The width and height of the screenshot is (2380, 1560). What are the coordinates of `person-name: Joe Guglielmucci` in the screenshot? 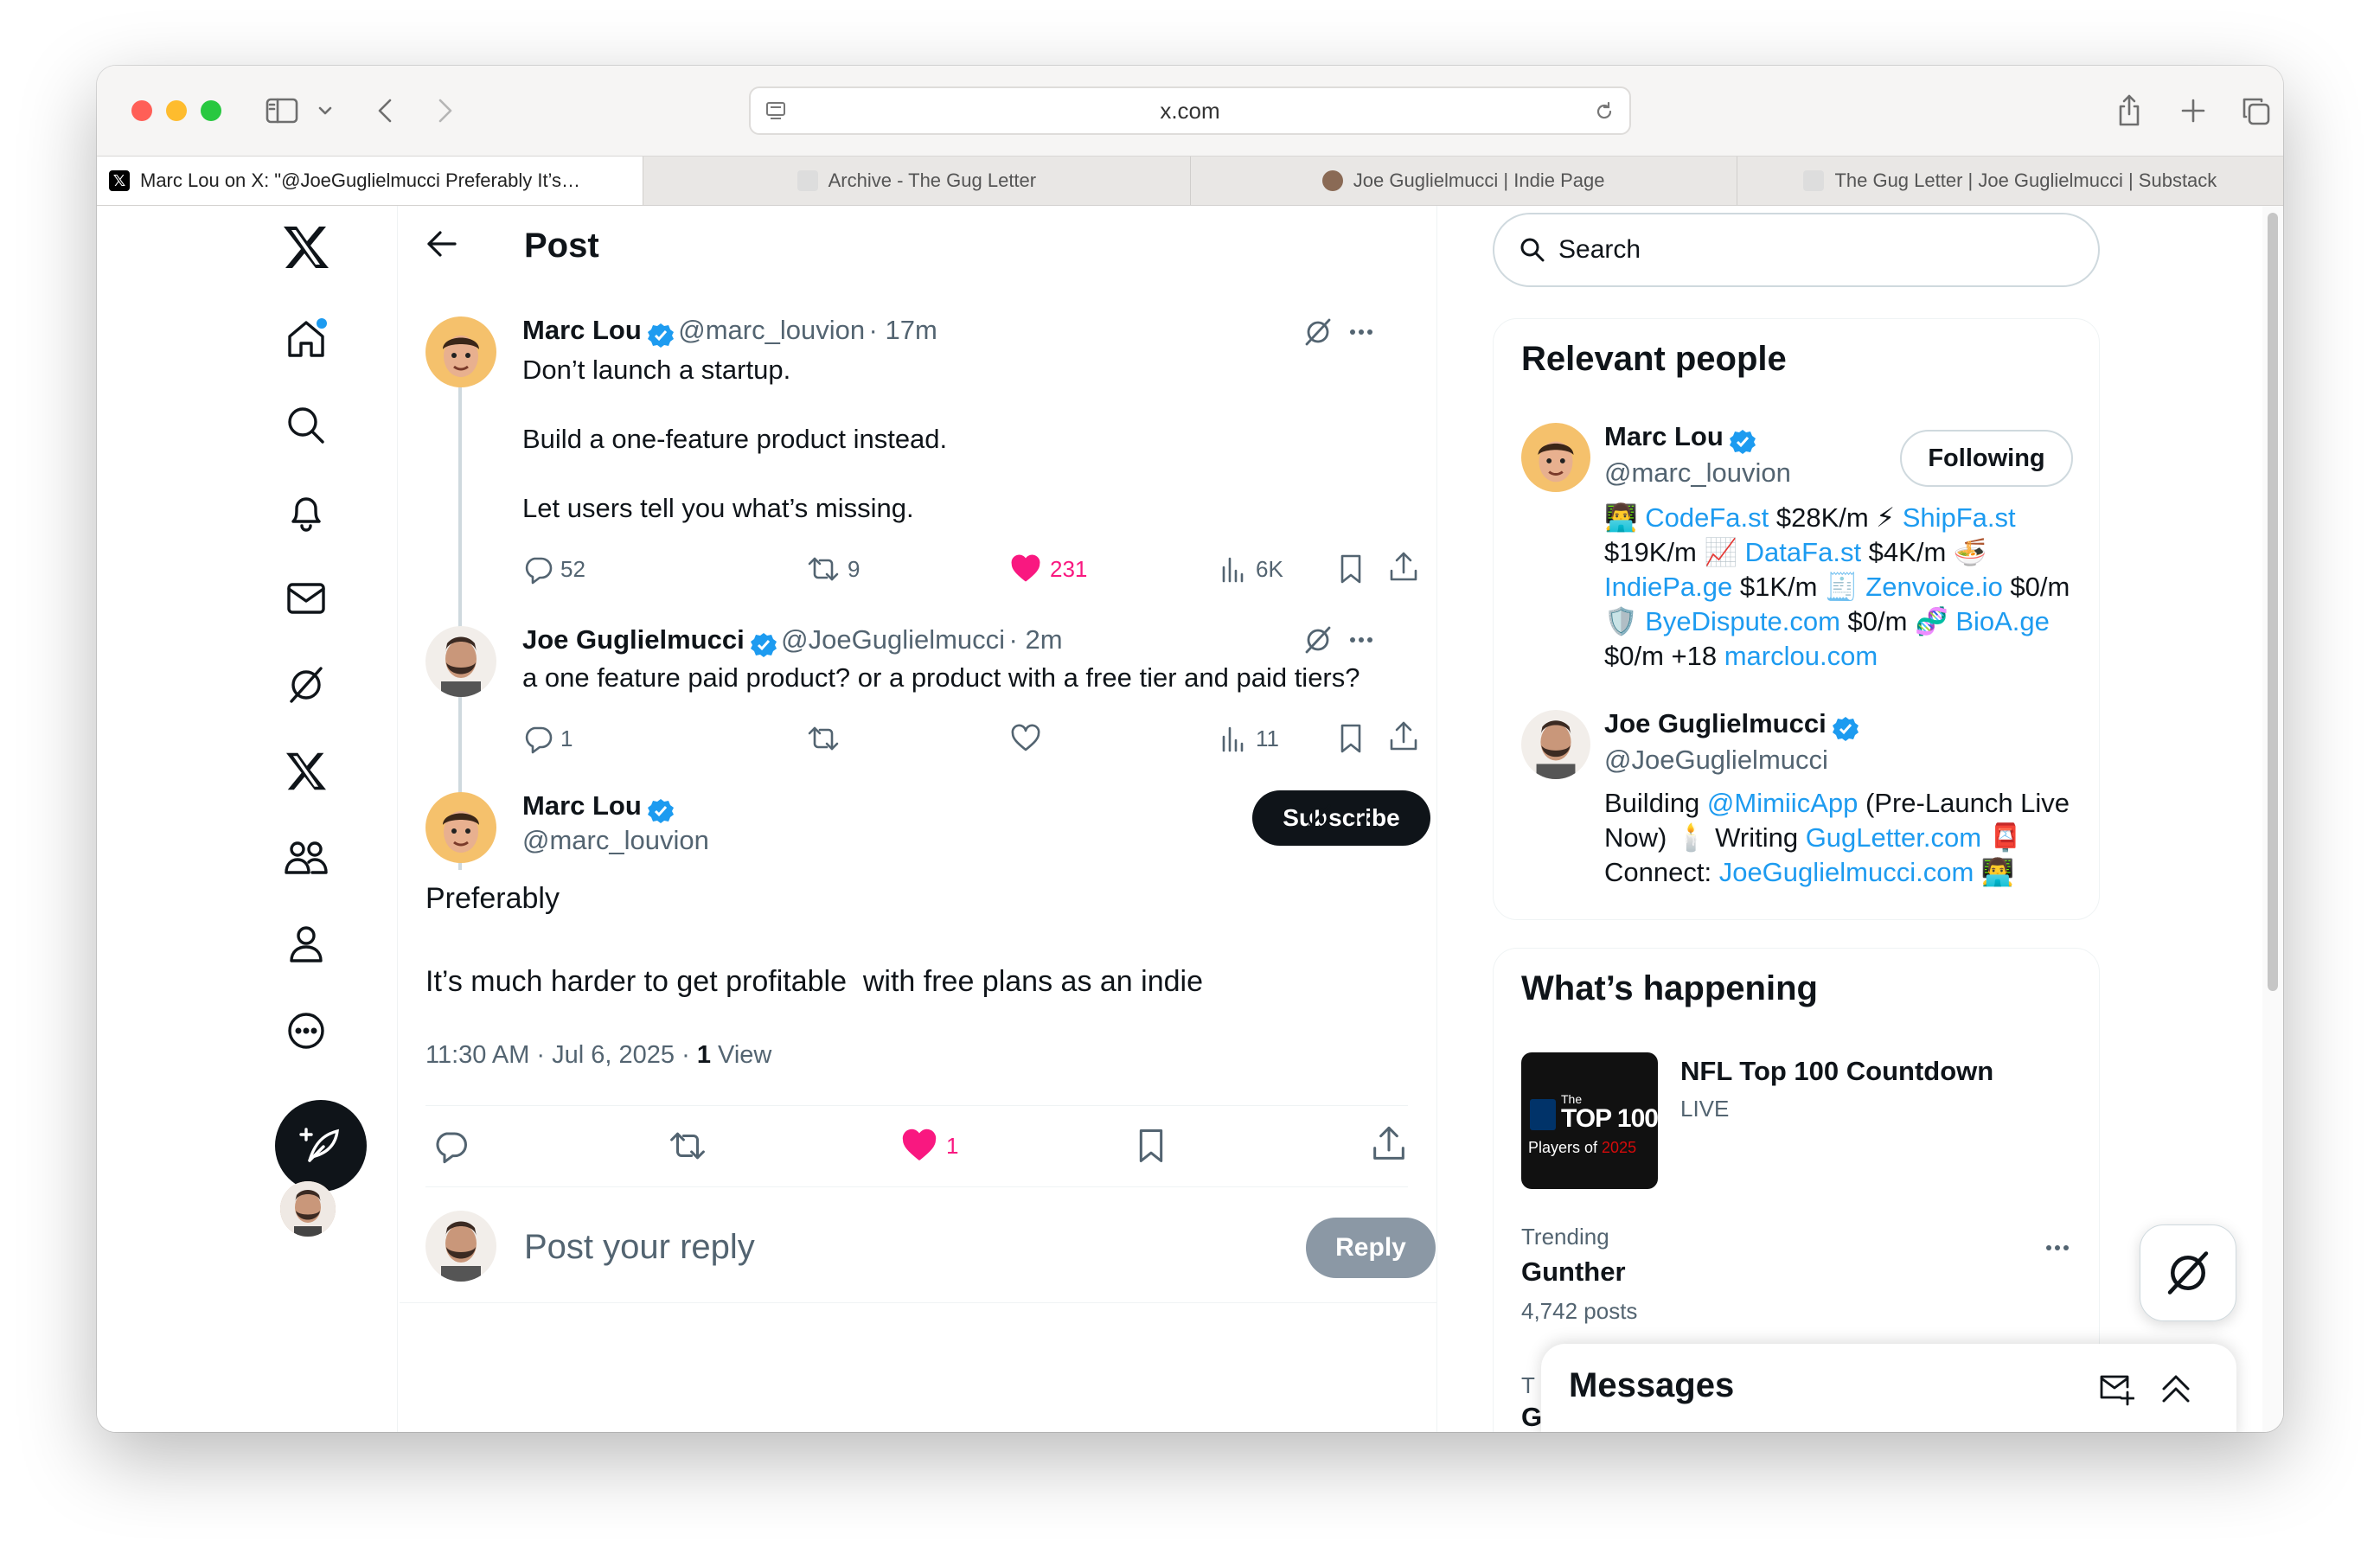 It's located at (1716, 723).